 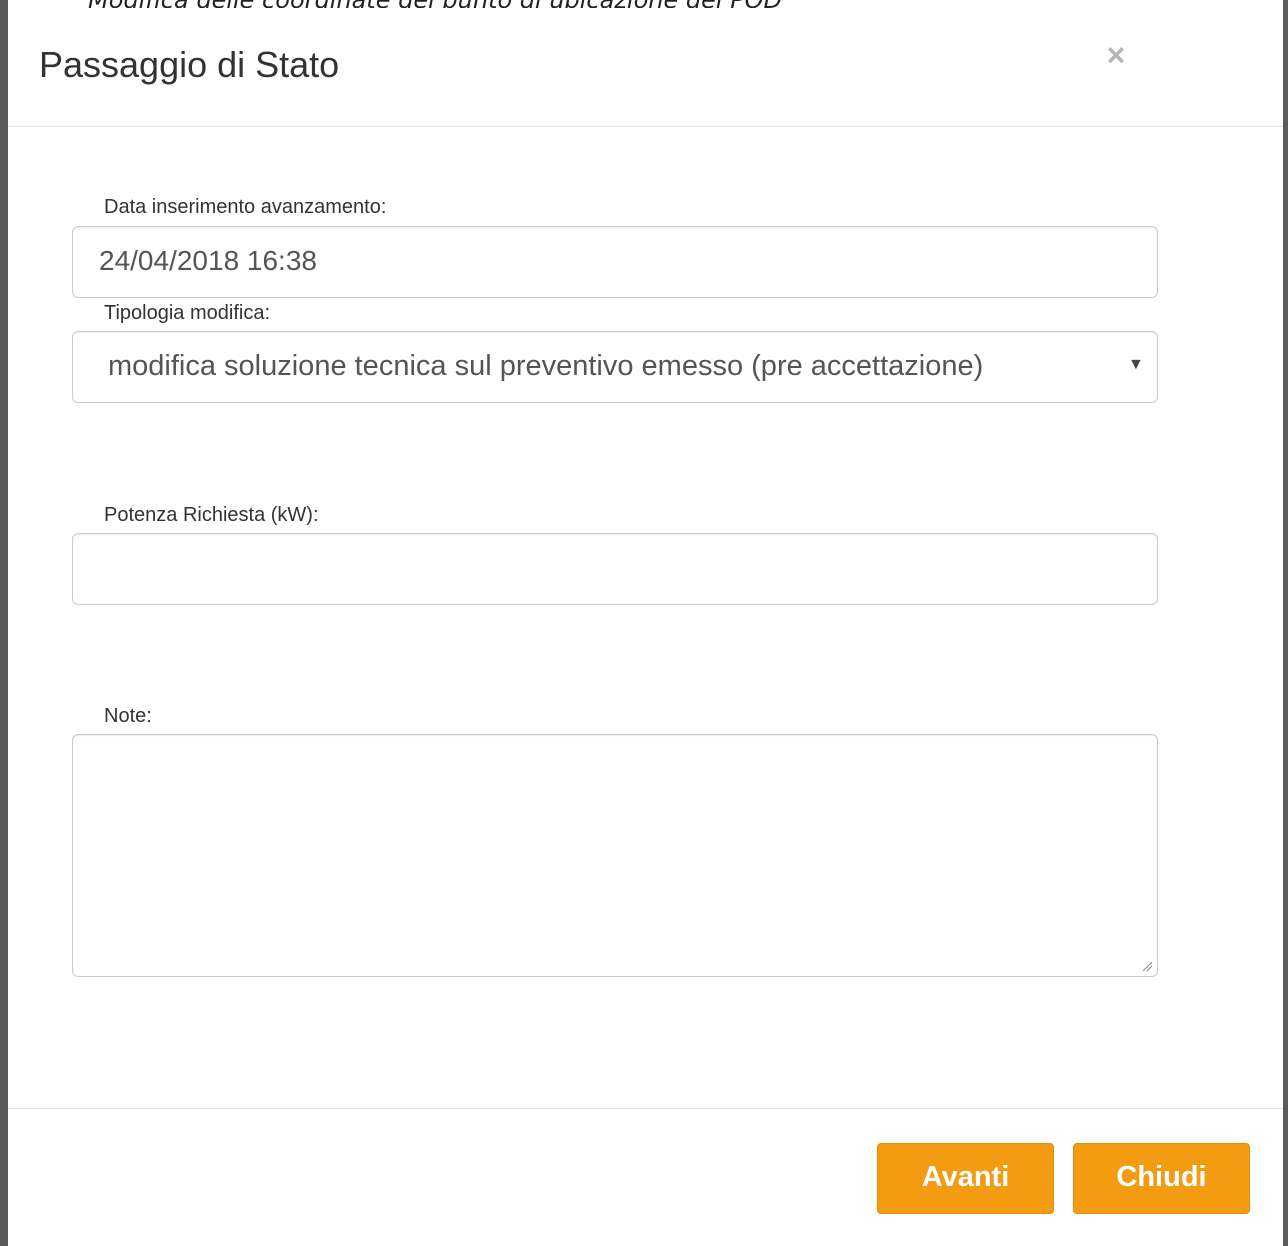 I want to click on modal-title: Passaggio di Stato, so click(x=189, y=64).